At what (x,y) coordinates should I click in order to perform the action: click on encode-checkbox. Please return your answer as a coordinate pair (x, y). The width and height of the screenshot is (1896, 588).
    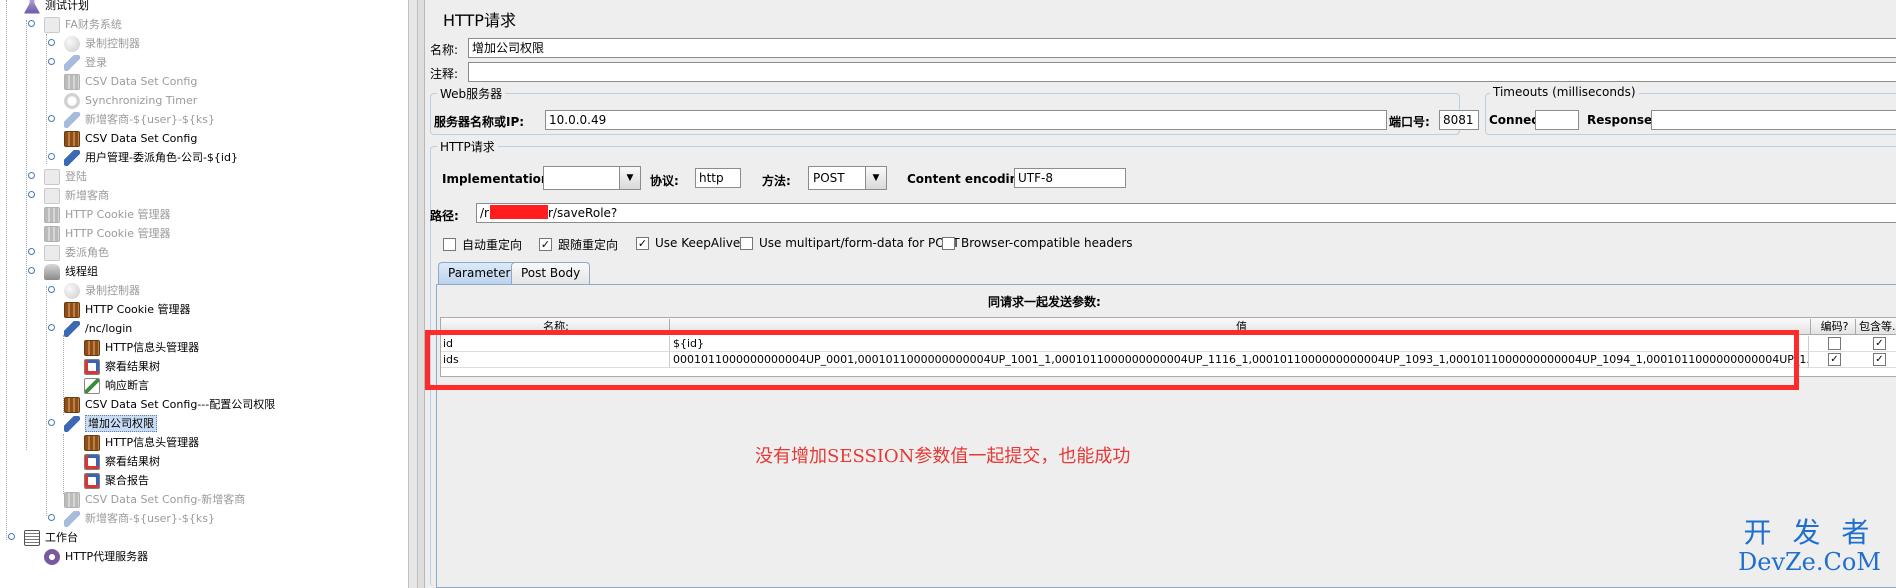
    Looking at the image, I should click on (1834, 343).